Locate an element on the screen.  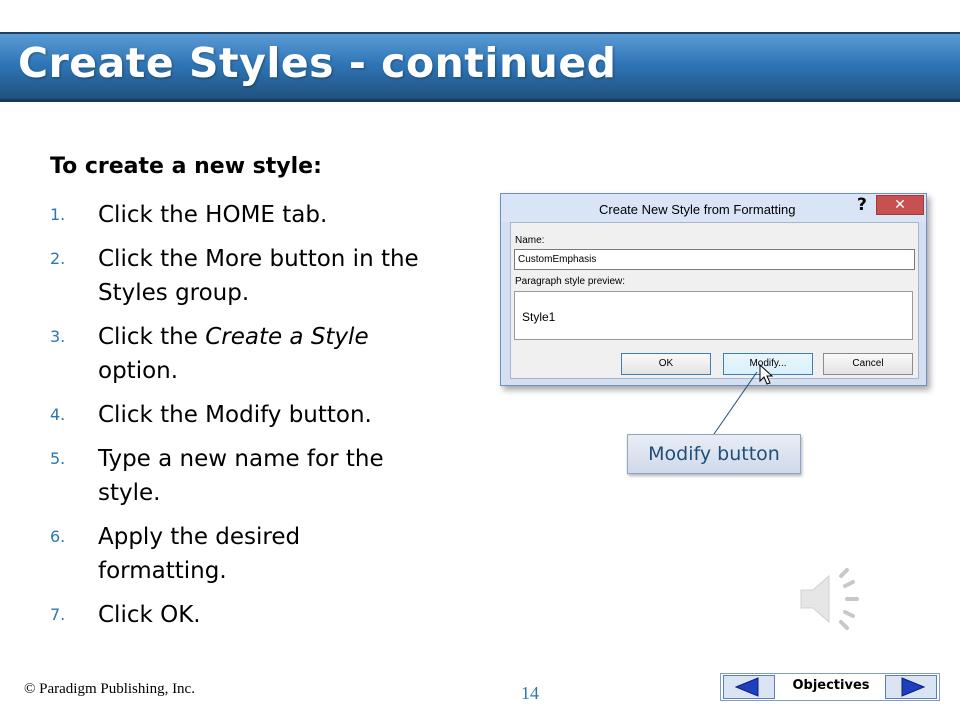
previous-slide-button is located at coordinates (749, 687).